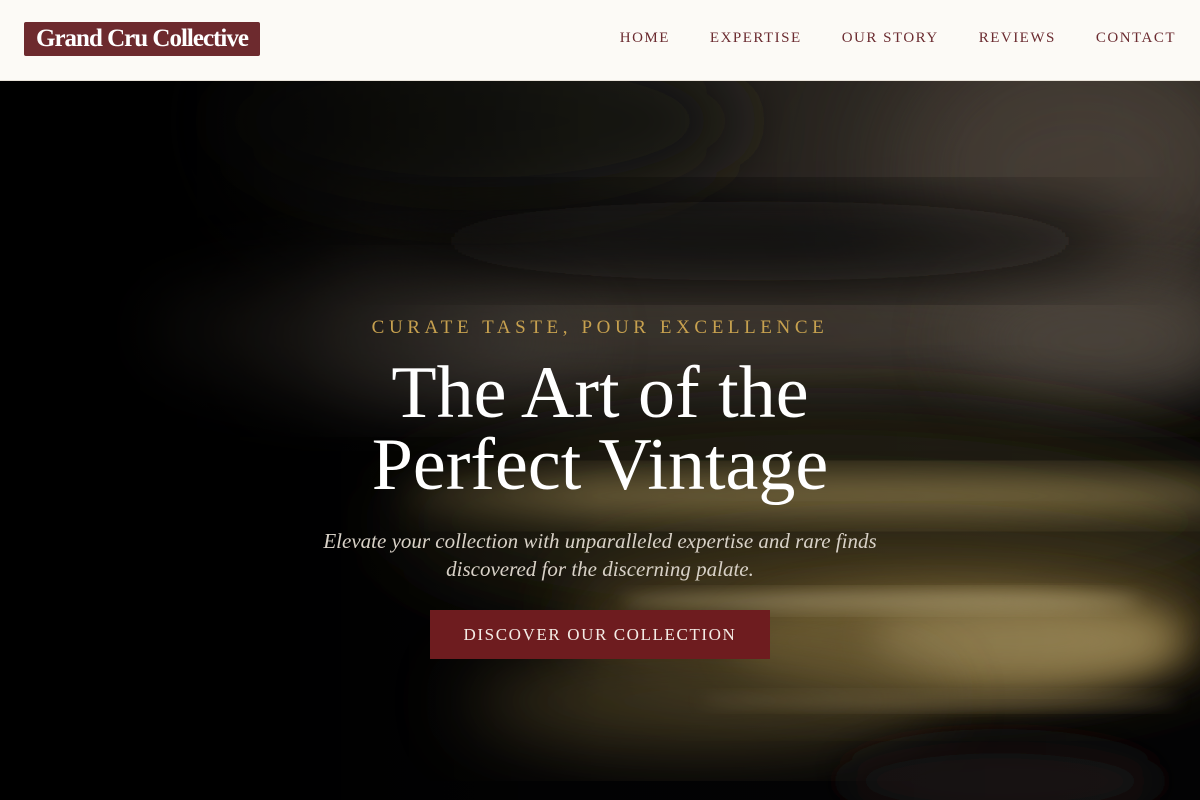  I want to click on nav-contact-link: CONTACT, so click(1136, 38).